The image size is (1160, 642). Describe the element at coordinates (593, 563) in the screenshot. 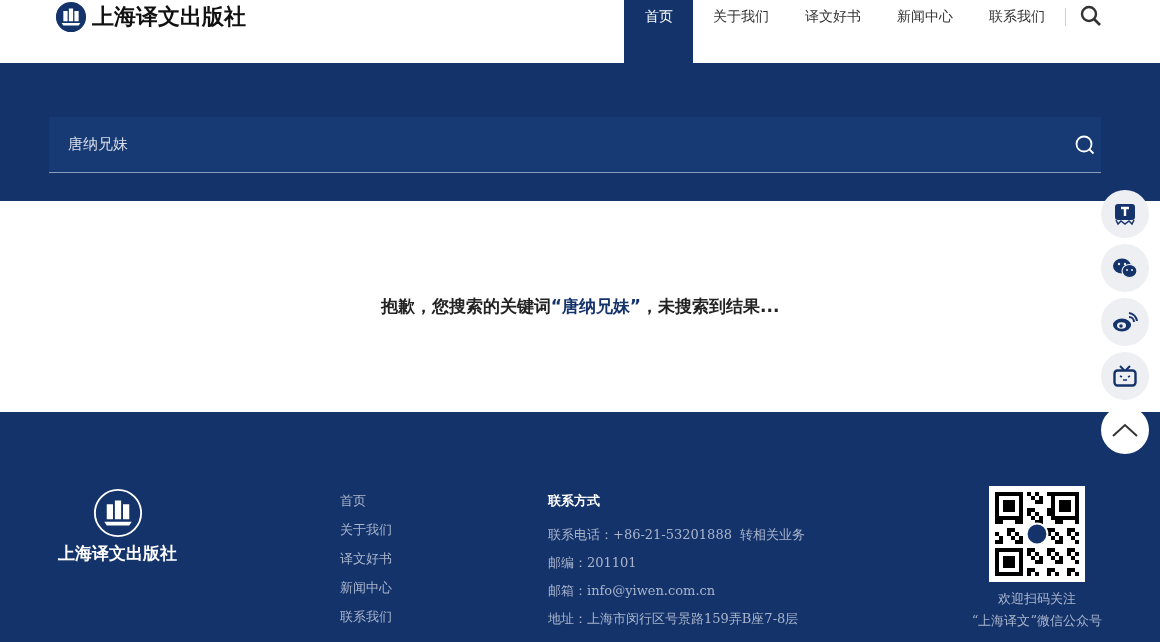

I see `contact-line: 邮编：201101` at that location.